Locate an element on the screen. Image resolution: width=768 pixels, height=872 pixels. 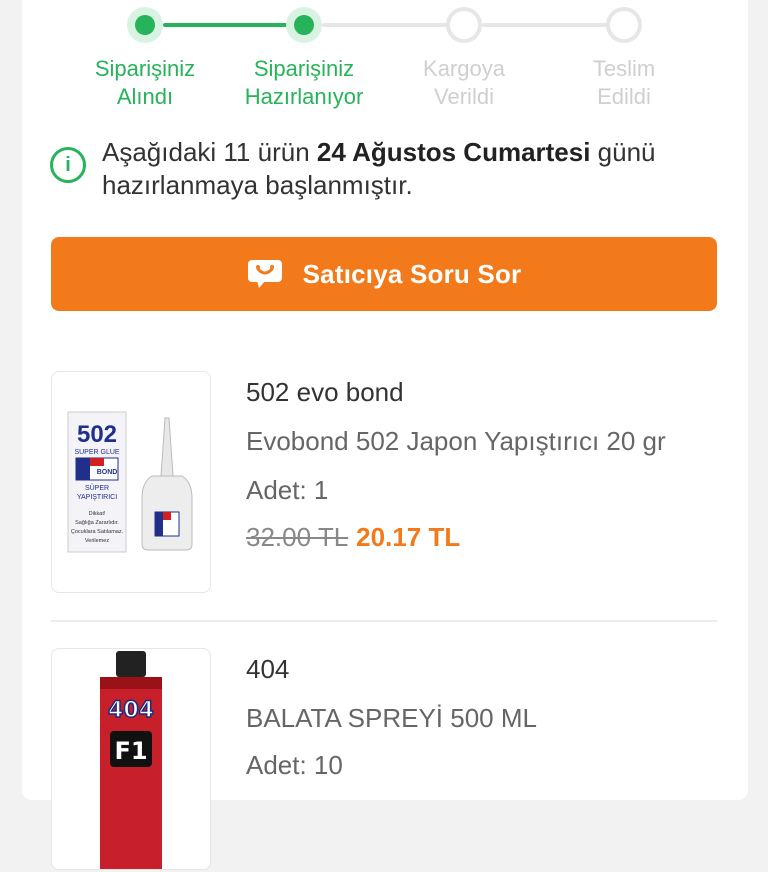
step-dot-preparing is located at coordinates (304, 25).